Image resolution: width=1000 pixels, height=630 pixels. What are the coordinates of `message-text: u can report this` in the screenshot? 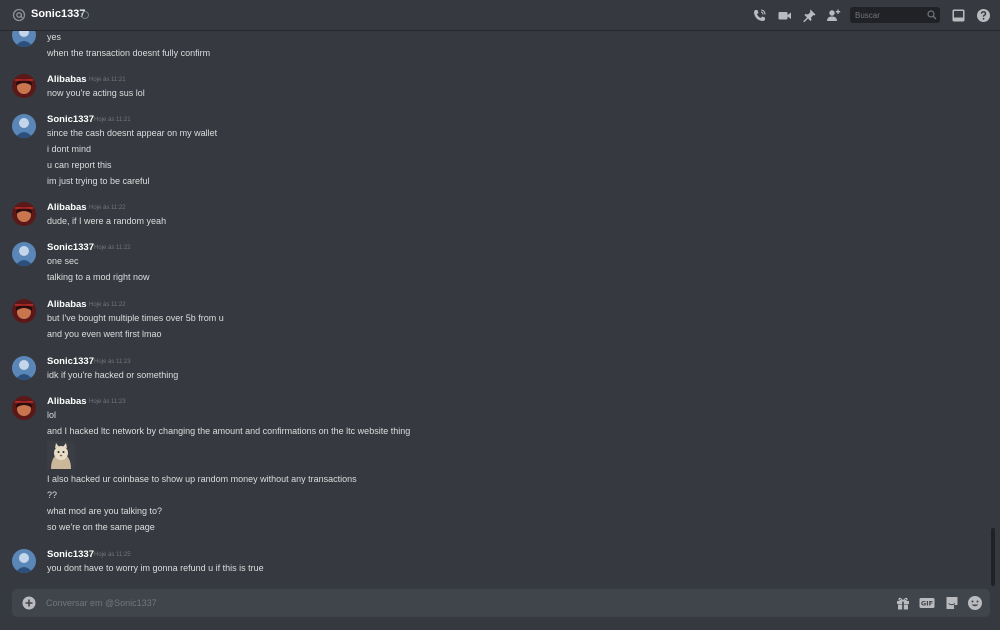 It's located at (79, 165).